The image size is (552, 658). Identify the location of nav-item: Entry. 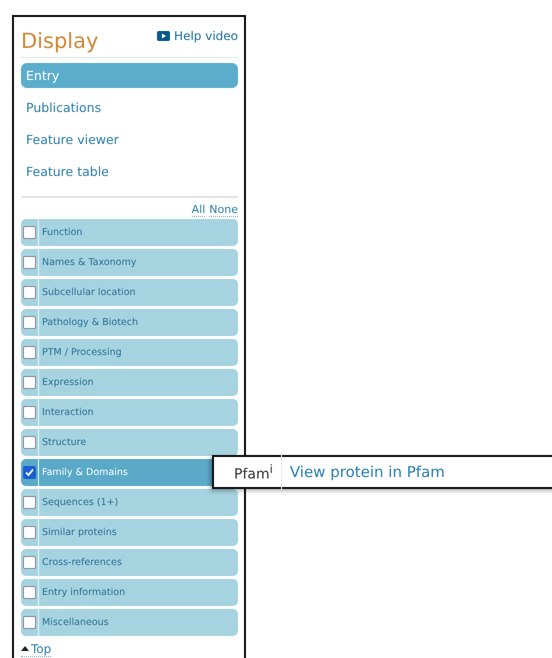
(129, 75).